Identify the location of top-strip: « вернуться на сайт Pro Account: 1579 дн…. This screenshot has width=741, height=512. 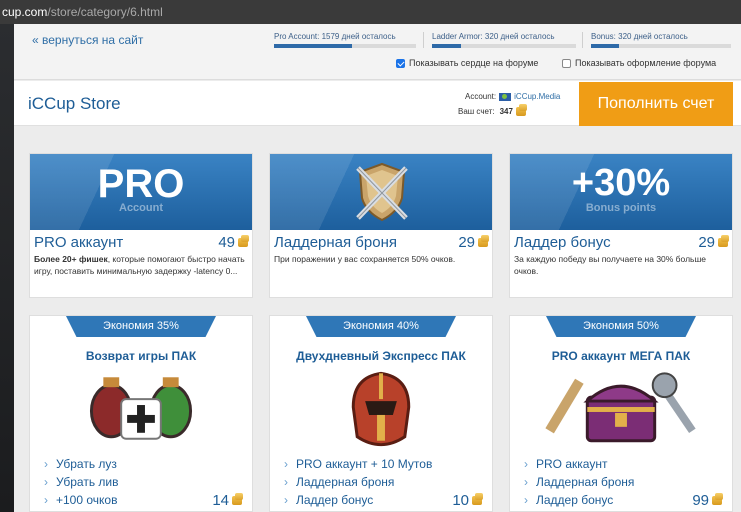
(377, 52).